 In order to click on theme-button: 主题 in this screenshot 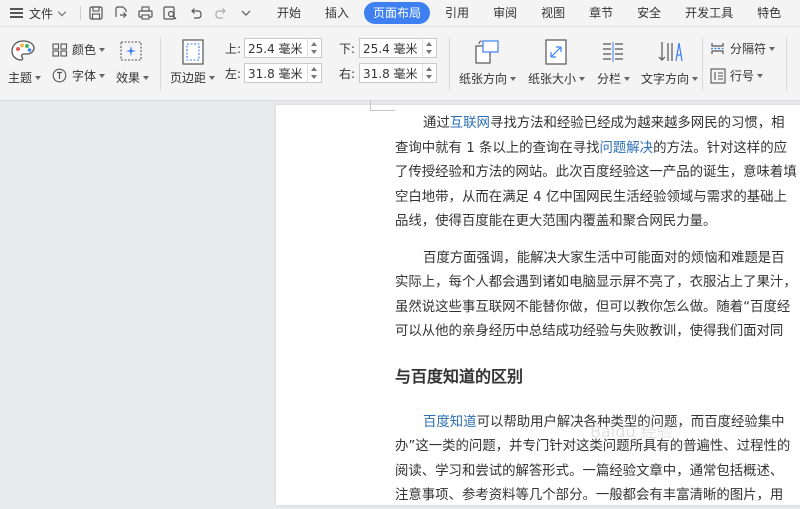, I will do `click(25, 77)`.